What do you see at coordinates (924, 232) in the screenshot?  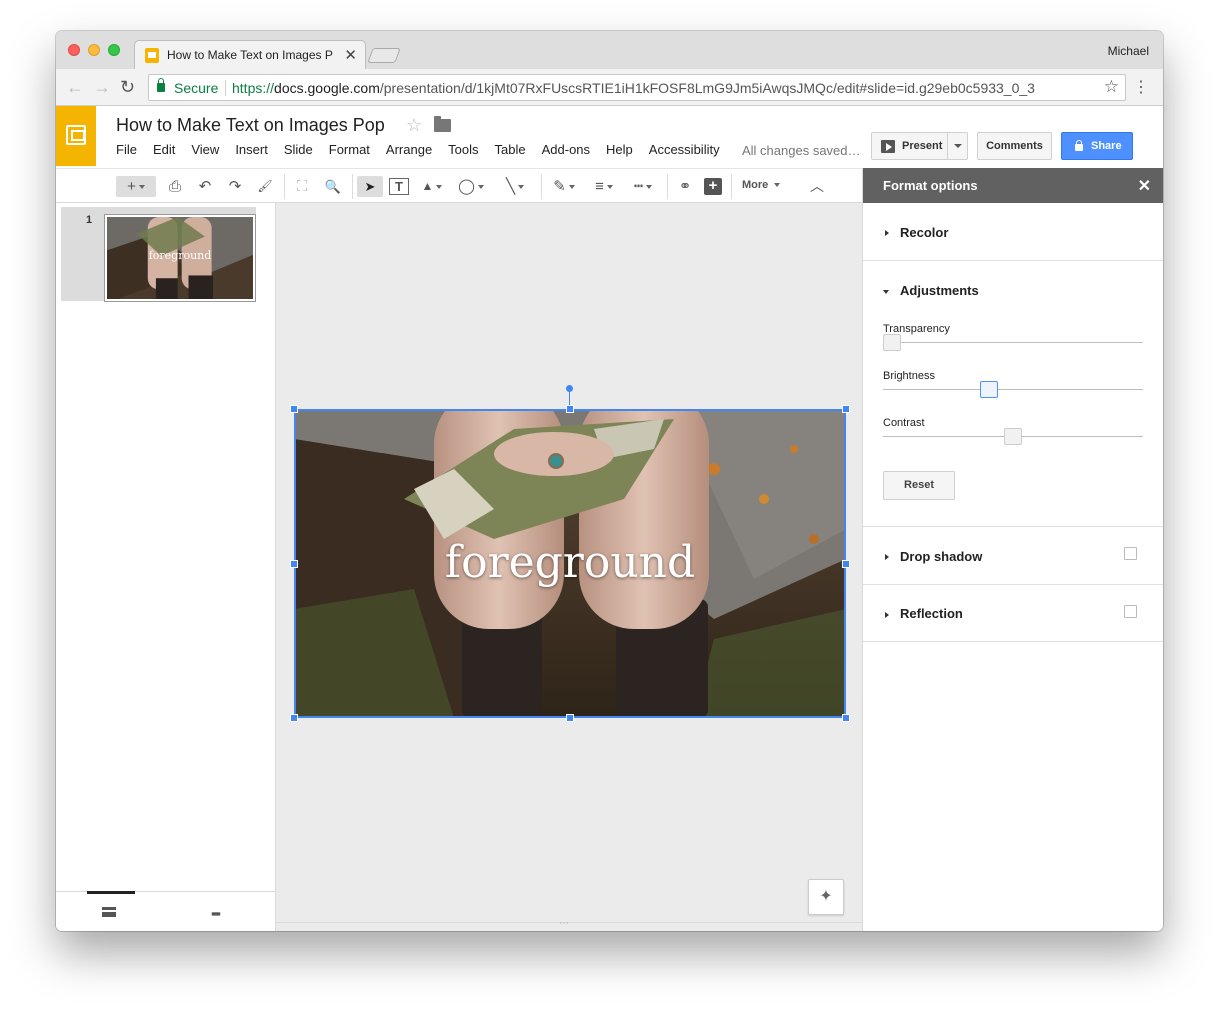 I see `recolor-title: Recolor` at bounding box center [924, 232].